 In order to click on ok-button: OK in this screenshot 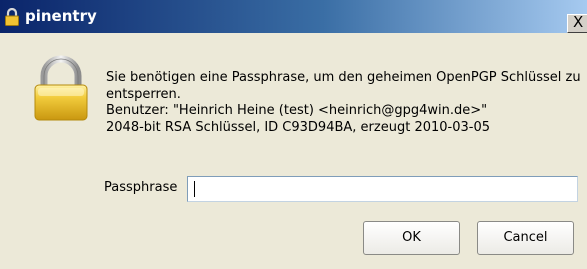, I will do `click(411, 238)`.